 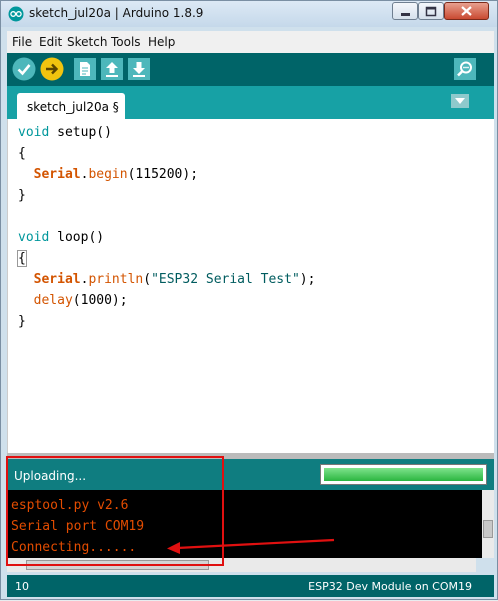 I want to click on annotation-arrow-icon, so click(x=251, y=546).